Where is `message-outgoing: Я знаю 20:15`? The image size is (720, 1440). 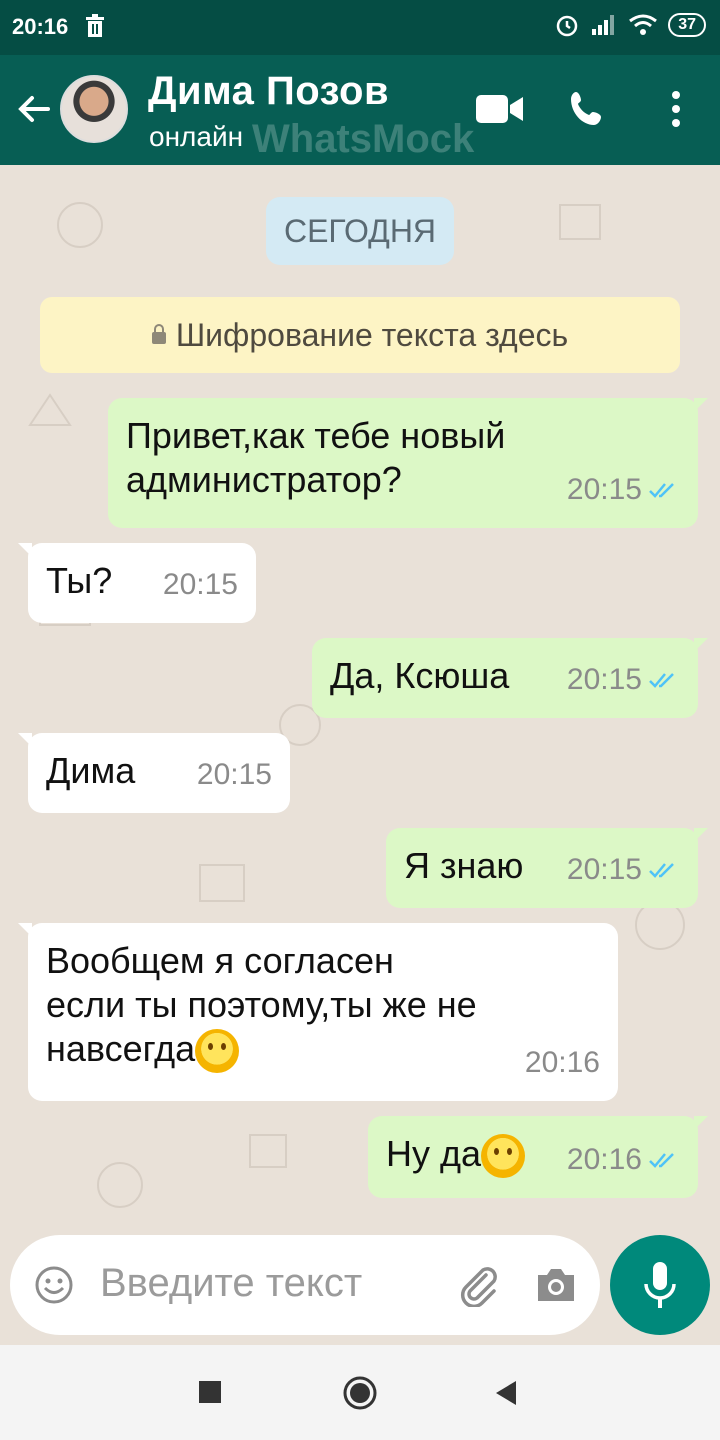
message-outgoing: Я знаю 20:15 is located at coordinates (547, 868).